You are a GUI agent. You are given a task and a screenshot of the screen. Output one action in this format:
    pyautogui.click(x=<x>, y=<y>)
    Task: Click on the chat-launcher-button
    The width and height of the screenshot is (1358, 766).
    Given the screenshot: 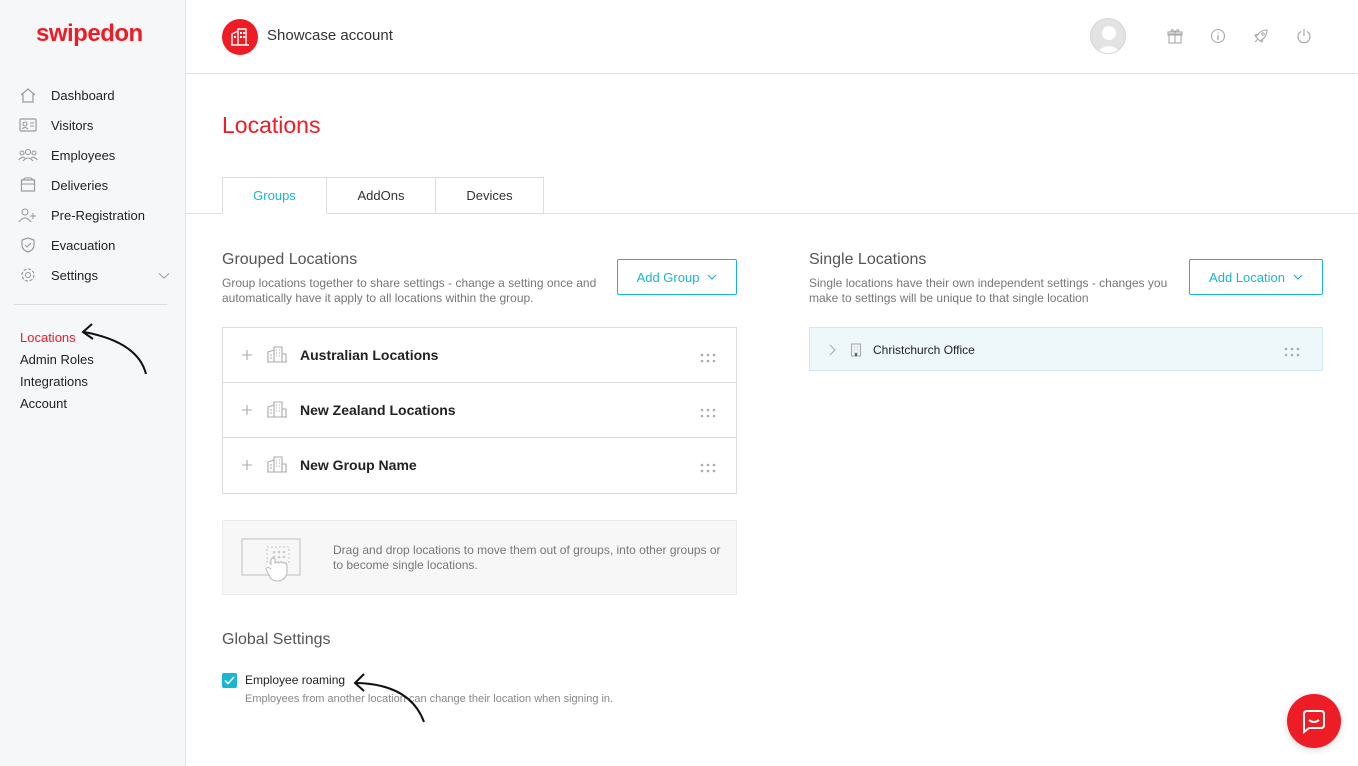 What is the action you would take?
    pyautogui.click(x=1314, y=721)
    